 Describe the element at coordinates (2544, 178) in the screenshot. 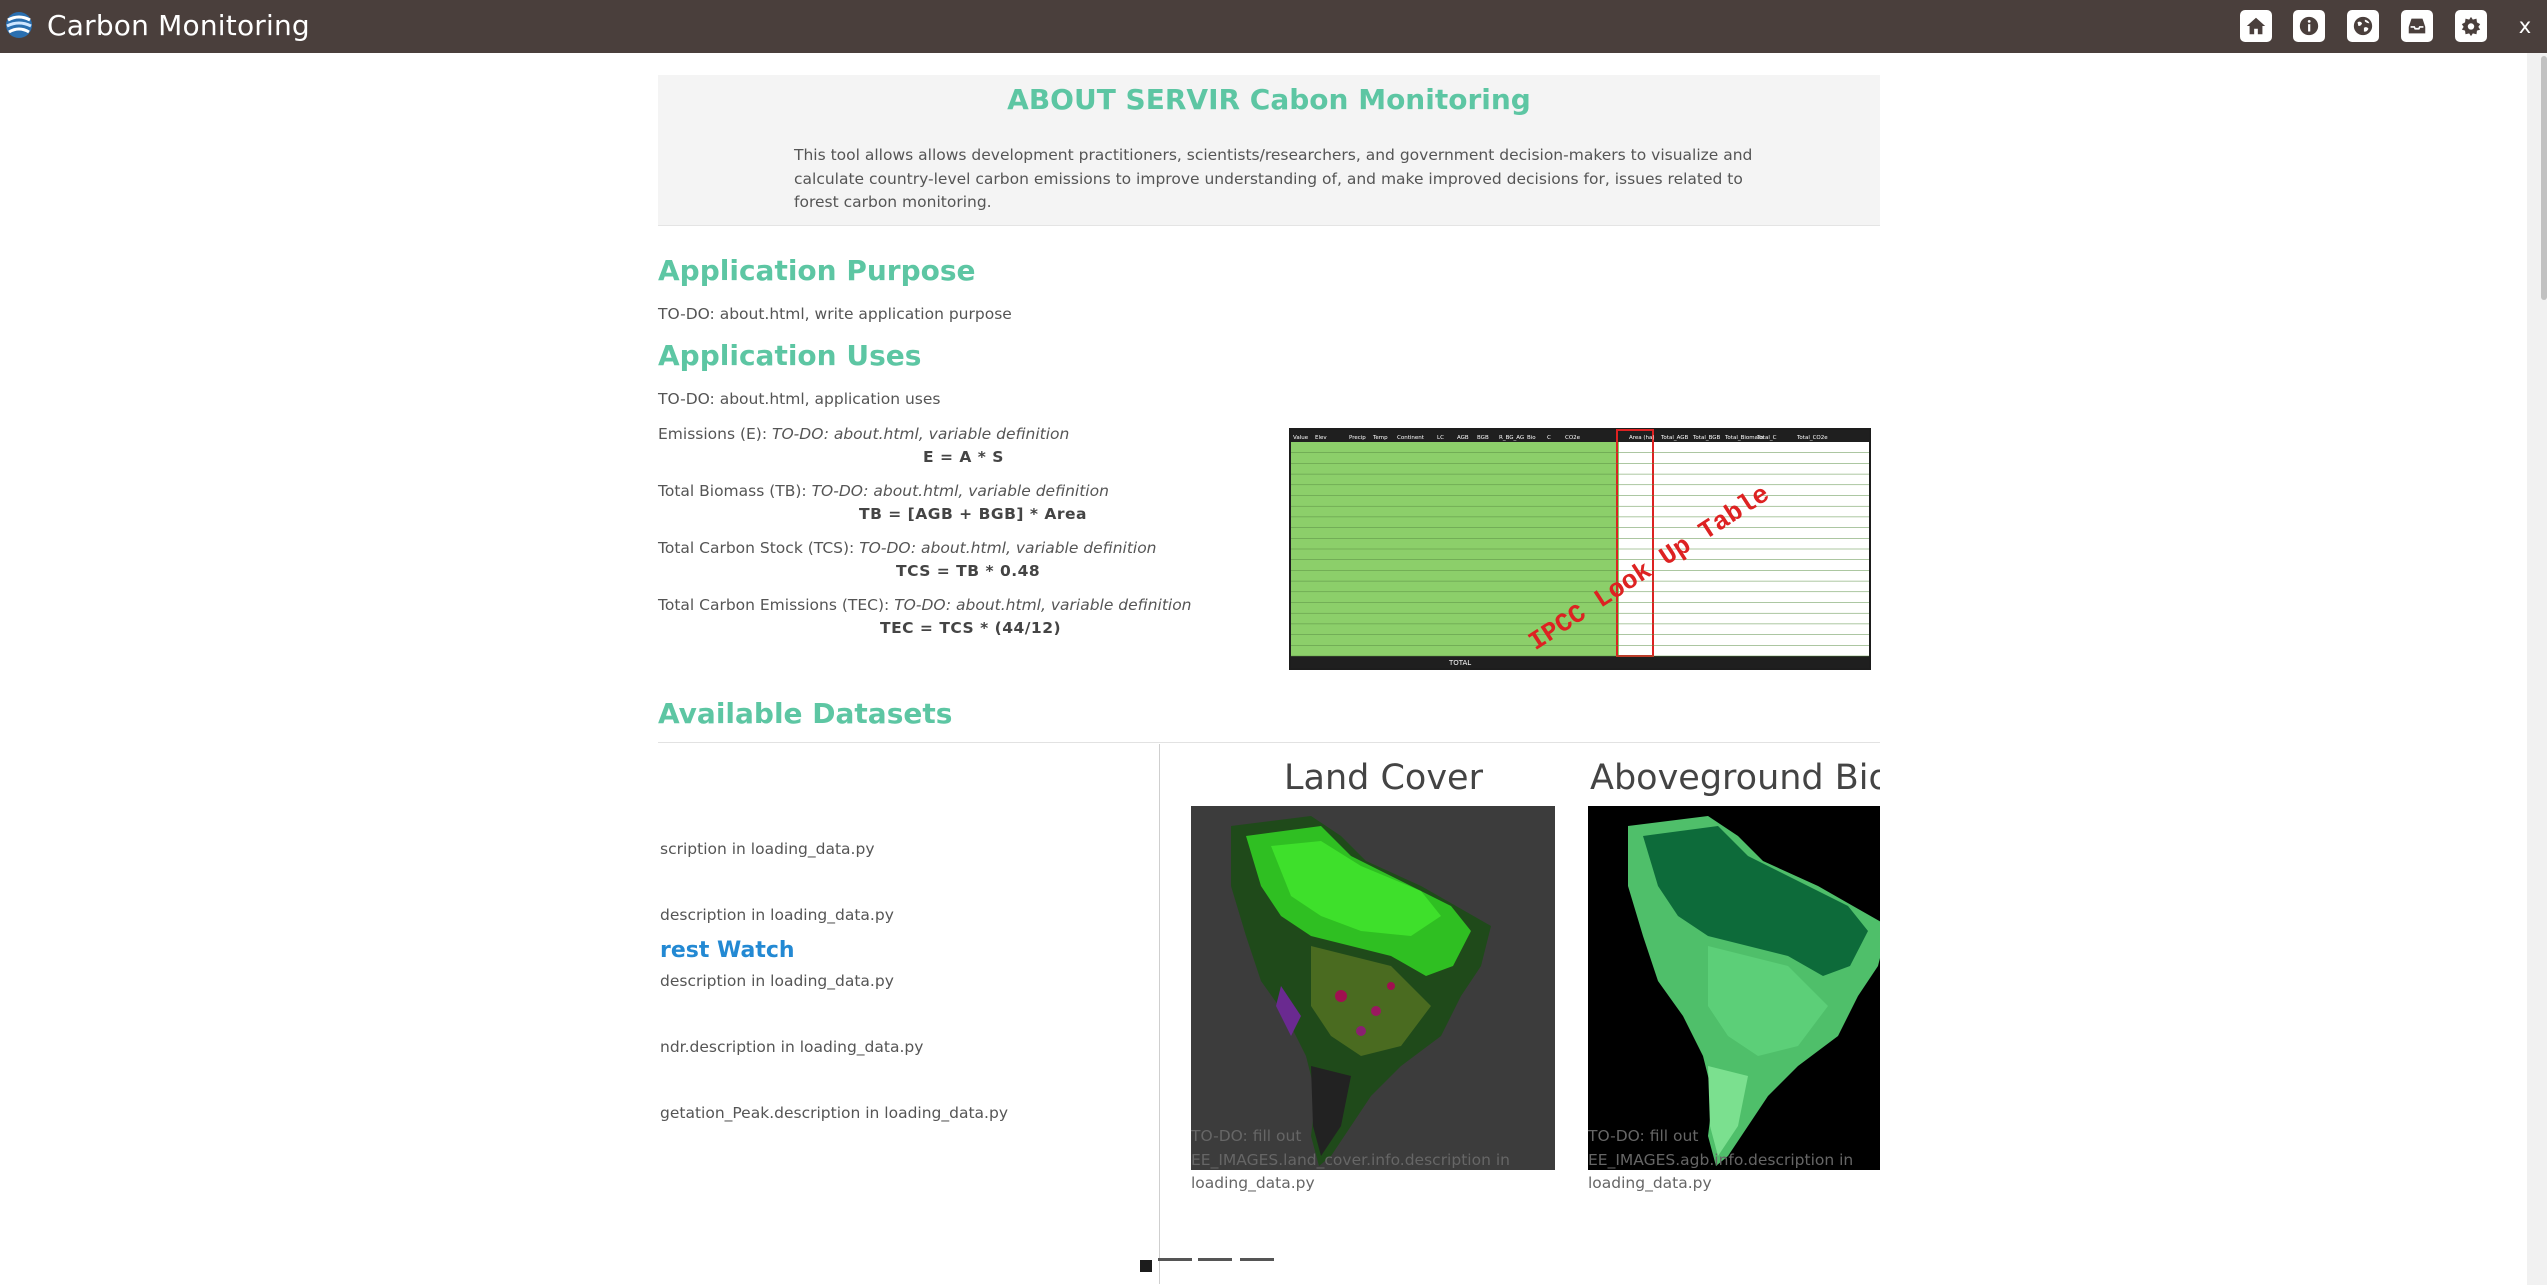

I see `scrollbar-thumb` at that location.